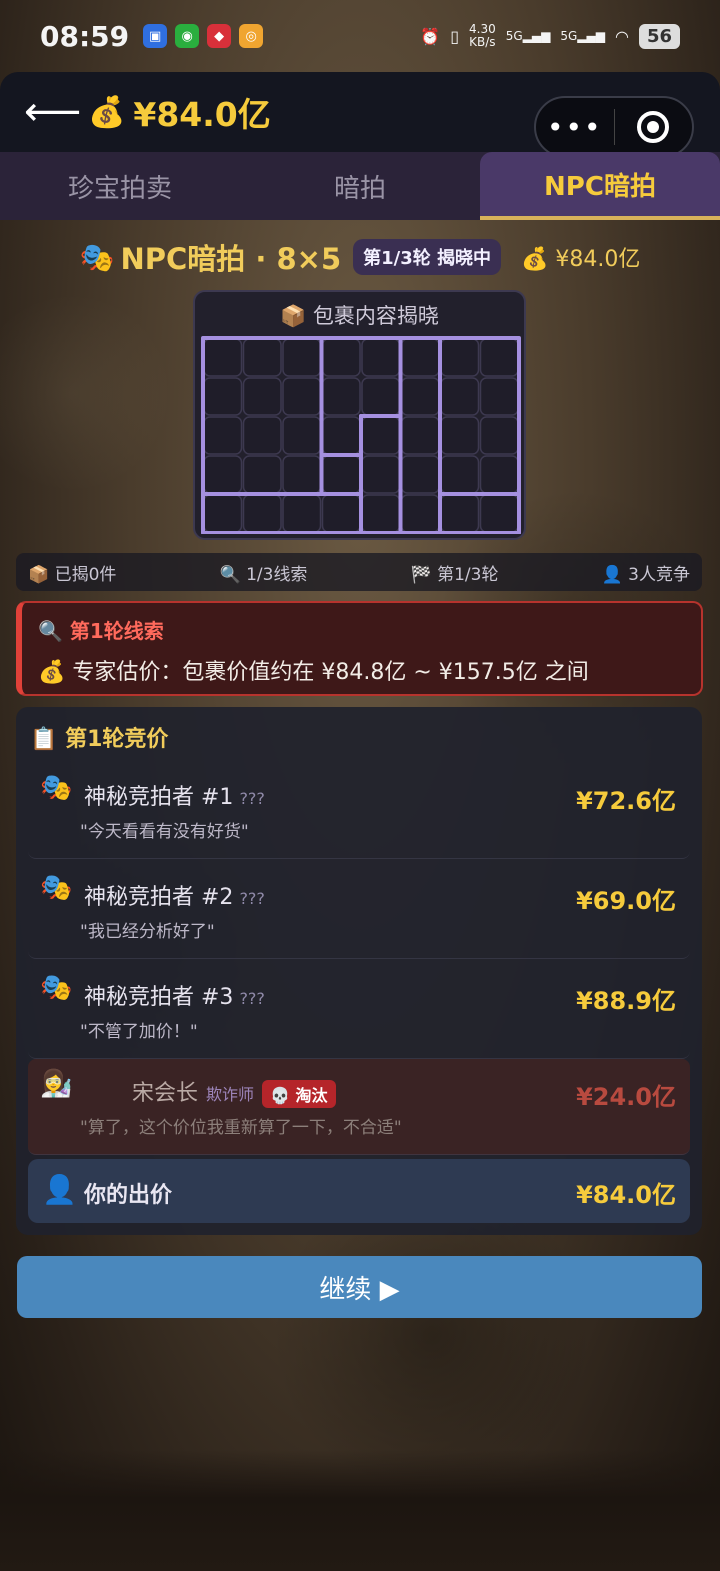 The image size is (720, 1571). Describe the element at coordinates (280, 1095) in the screenshot. I see `skull-icon: 💀` at that location.